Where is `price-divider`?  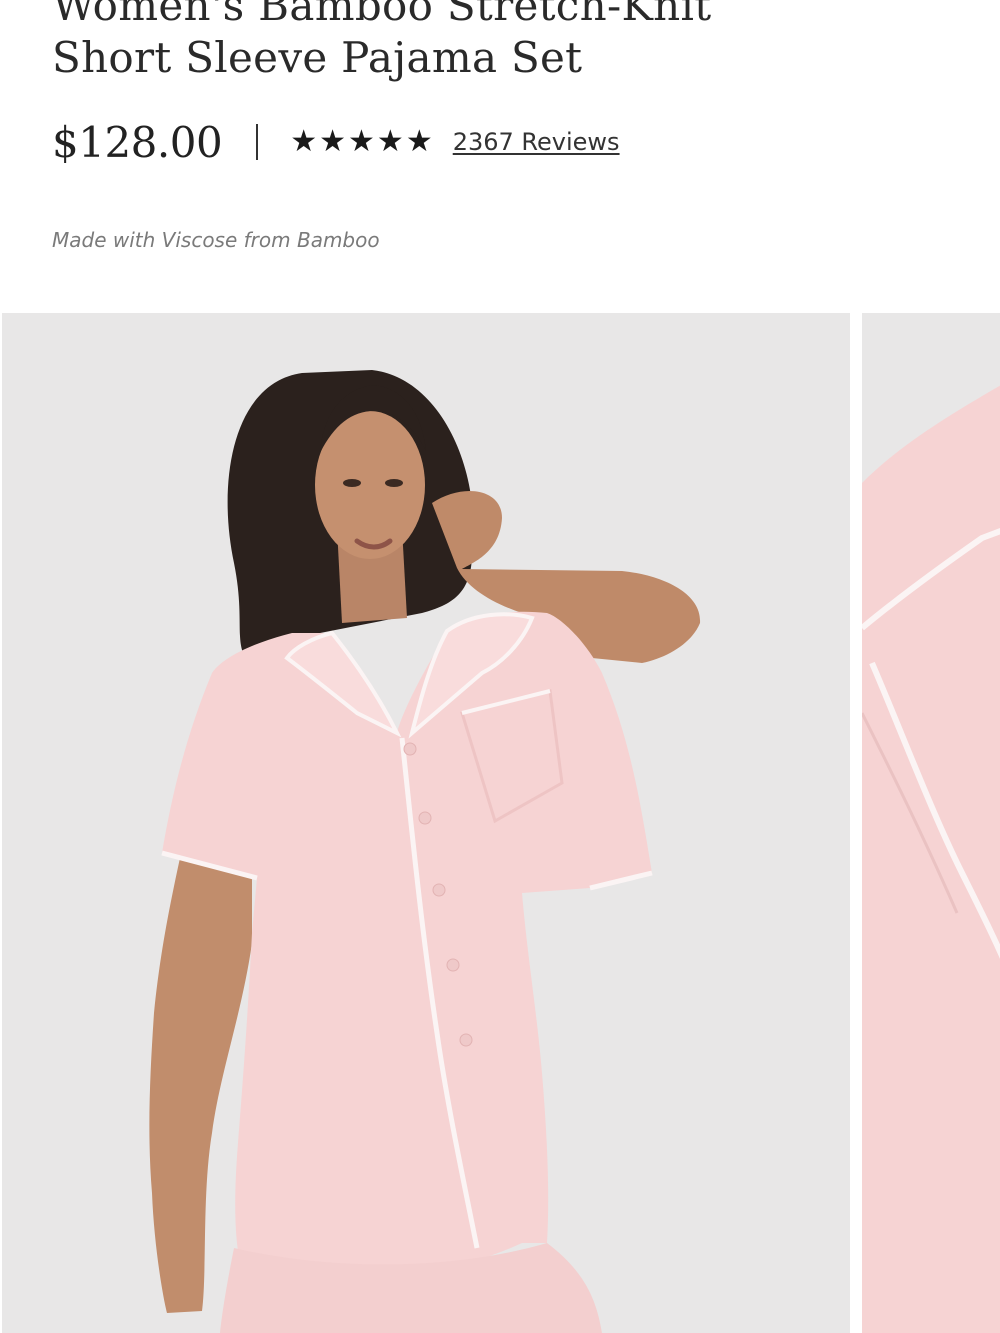
price-divider is located at coordinates (257, 142).